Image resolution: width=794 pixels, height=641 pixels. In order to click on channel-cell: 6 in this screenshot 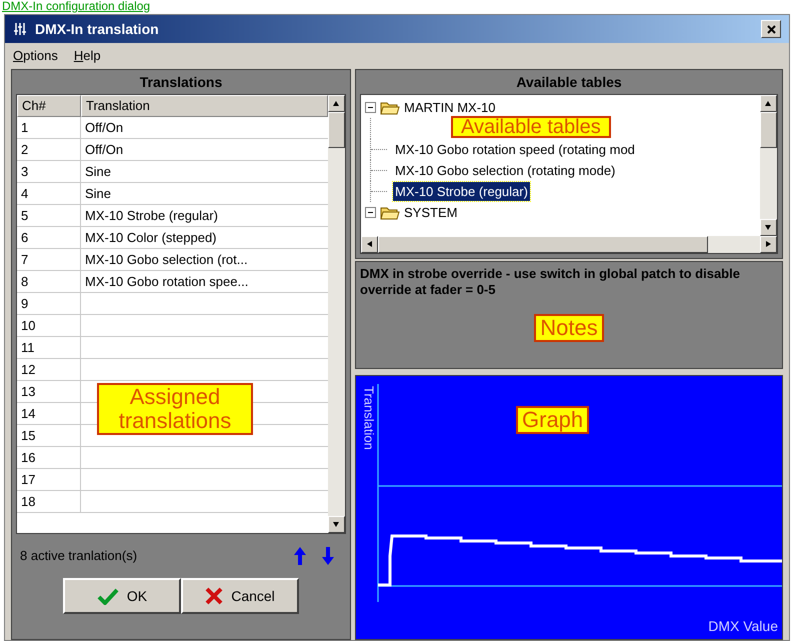, I will do `click(49, 237)`.